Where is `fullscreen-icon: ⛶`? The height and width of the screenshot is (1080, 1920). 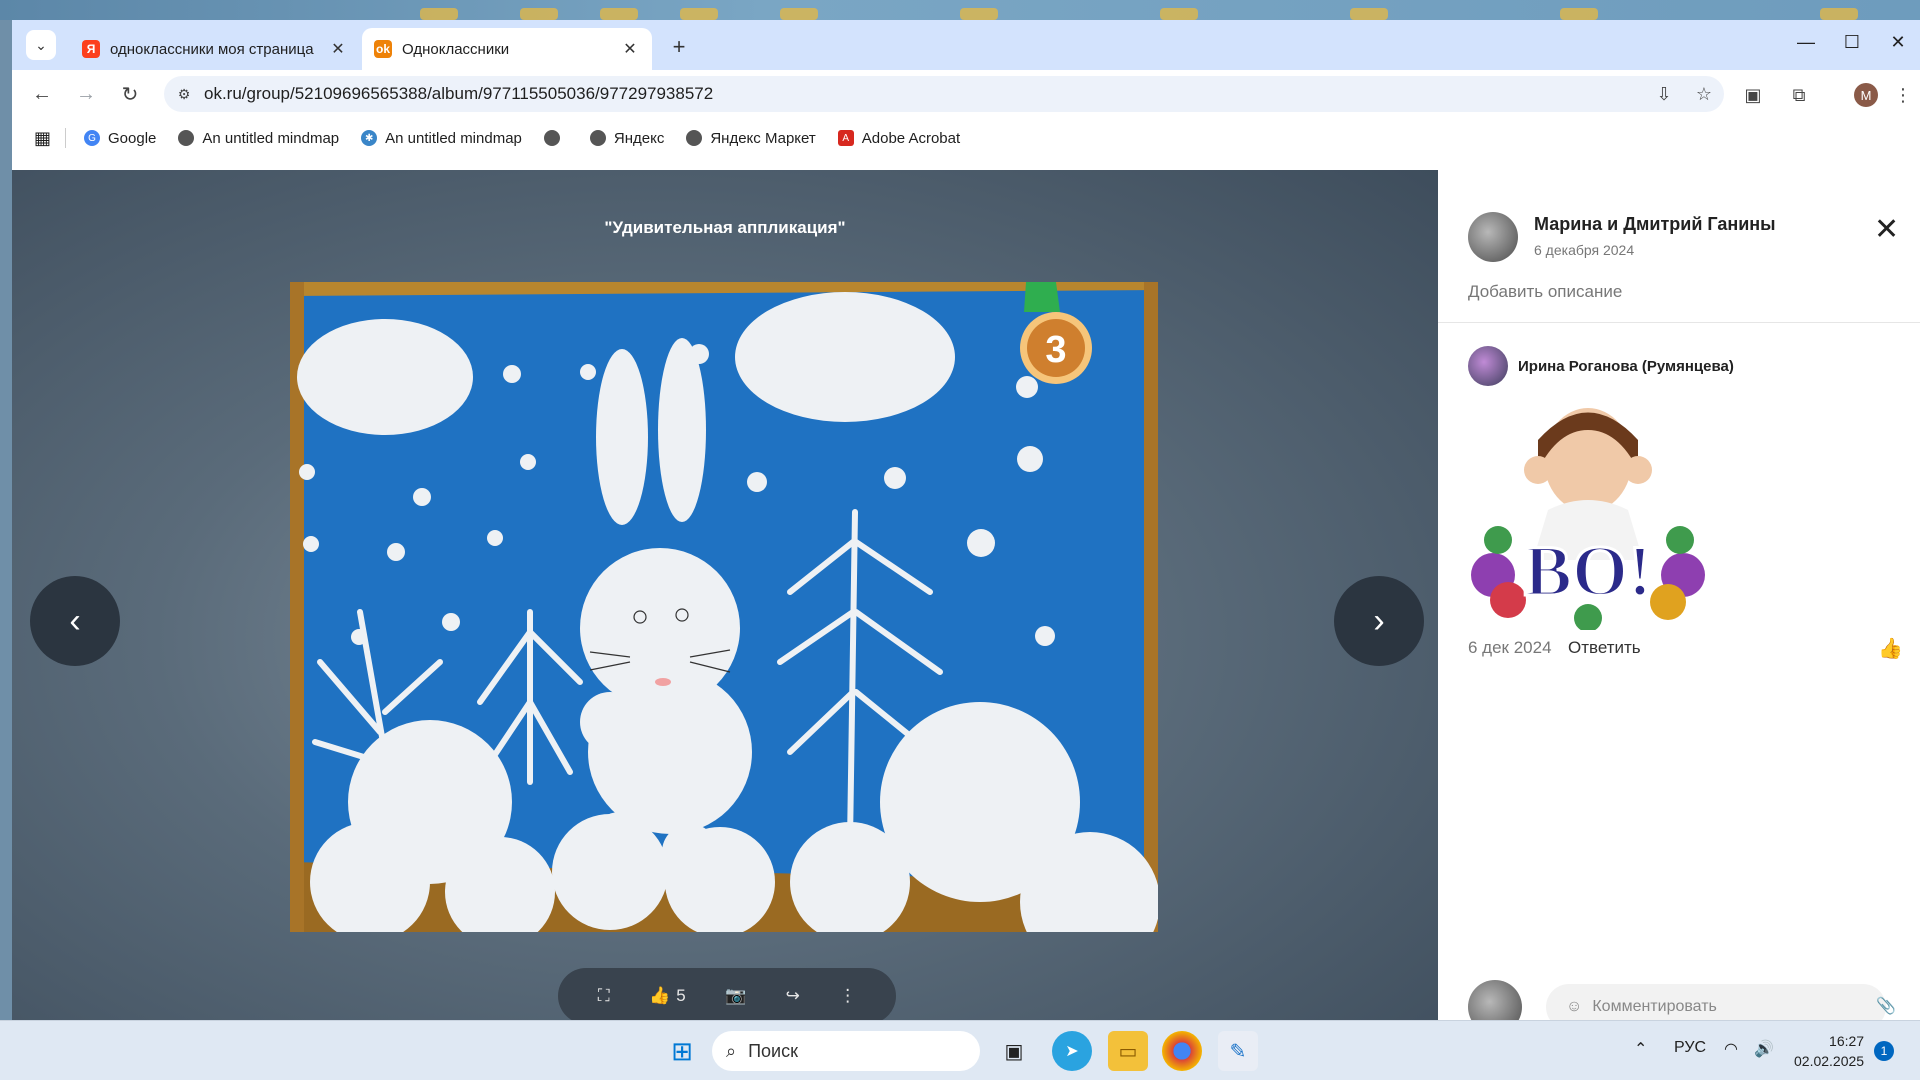
fullscreen-icon: ⛶ is located at coordinates (604, 996).